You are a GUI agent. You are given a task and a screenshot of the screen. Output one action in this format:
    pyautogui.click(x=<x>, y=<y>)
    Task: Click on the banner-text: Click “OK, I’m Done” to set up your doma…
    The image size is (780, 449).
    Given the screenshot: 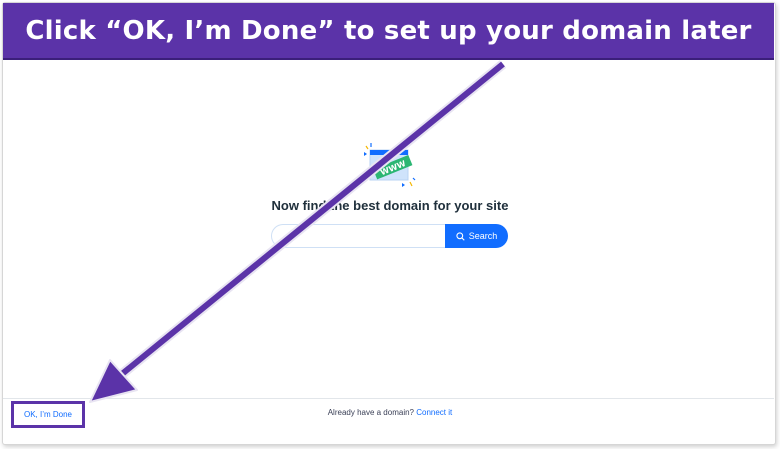 What is the action you would take?
    pyautogui.click(x=388, y=30)
    